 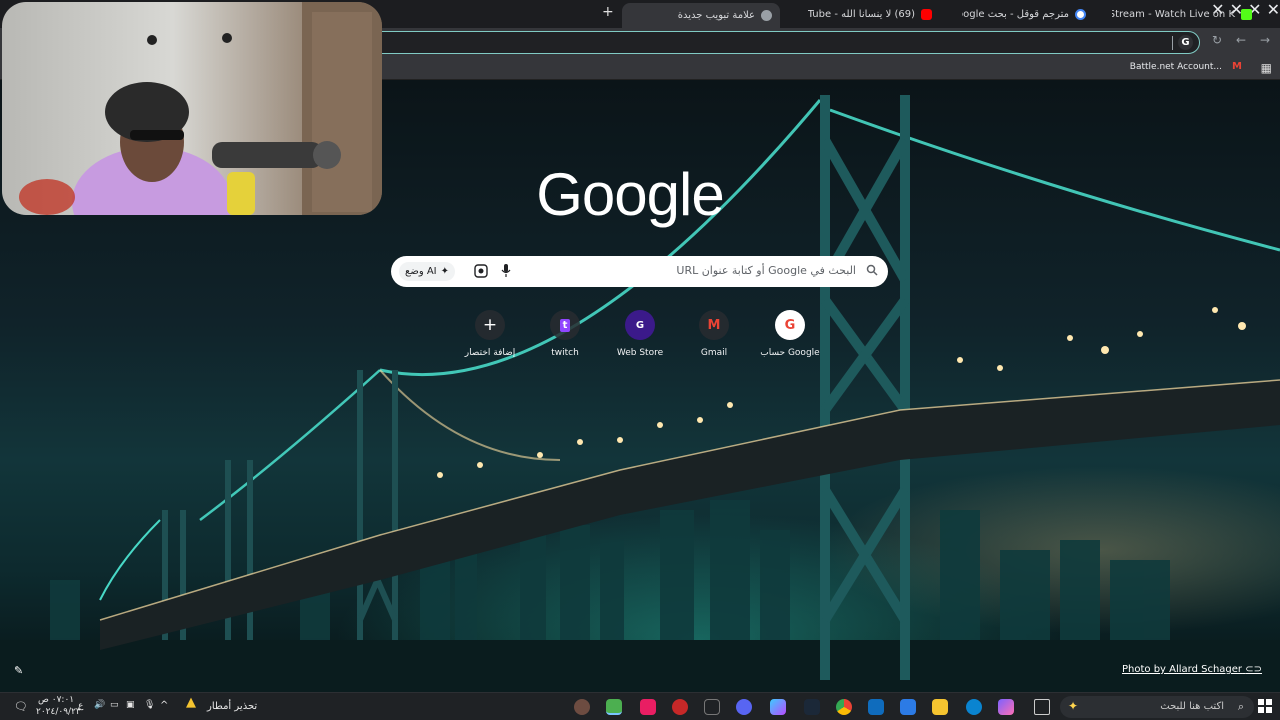 I want to click on search-icon, so click(x=872, y=270).